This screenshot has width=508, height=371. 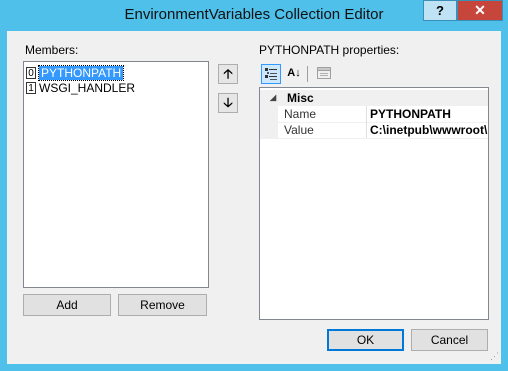 What do you see at coordinates (299, 130) in the screenshot?
I see `property-name: Value` at bounding box center [299, 130].